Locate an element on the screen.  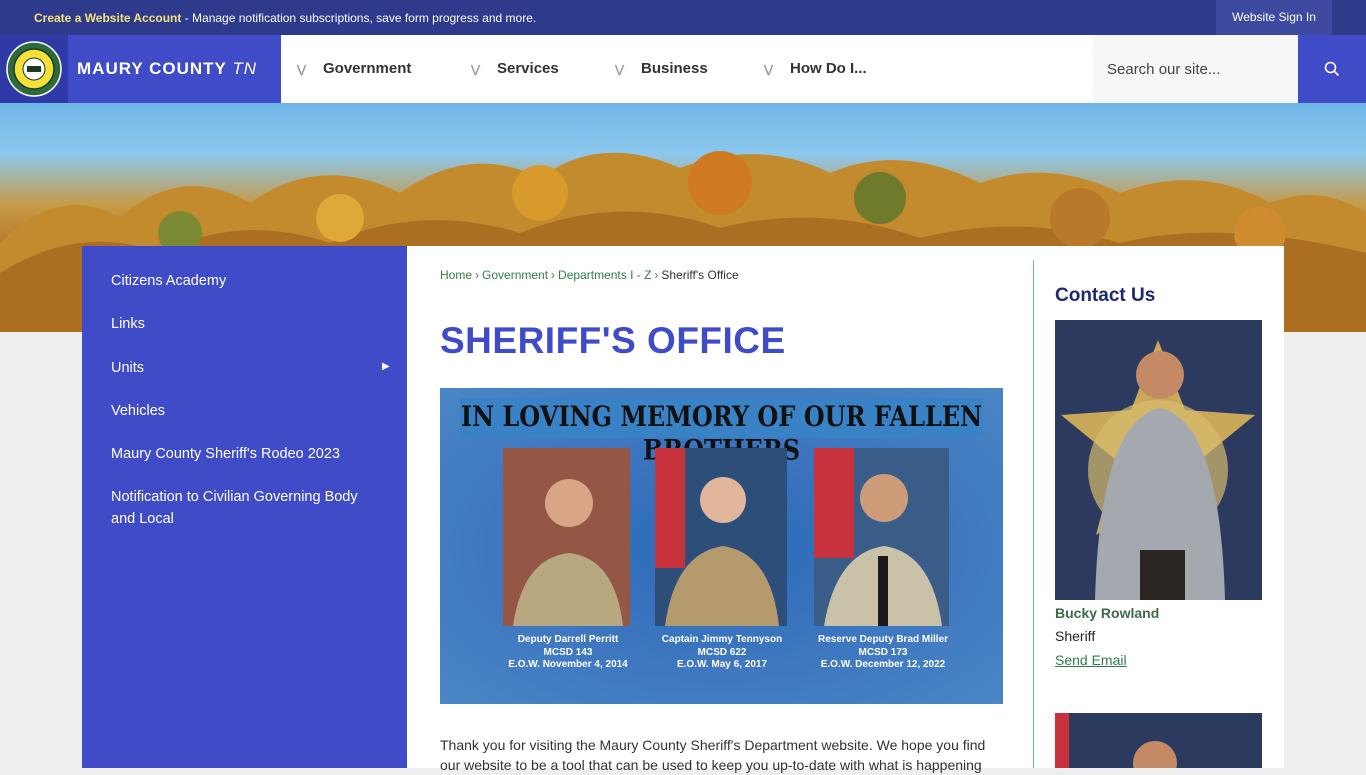
nav-services: ⋁ Services is located at coordinates (515, 69).